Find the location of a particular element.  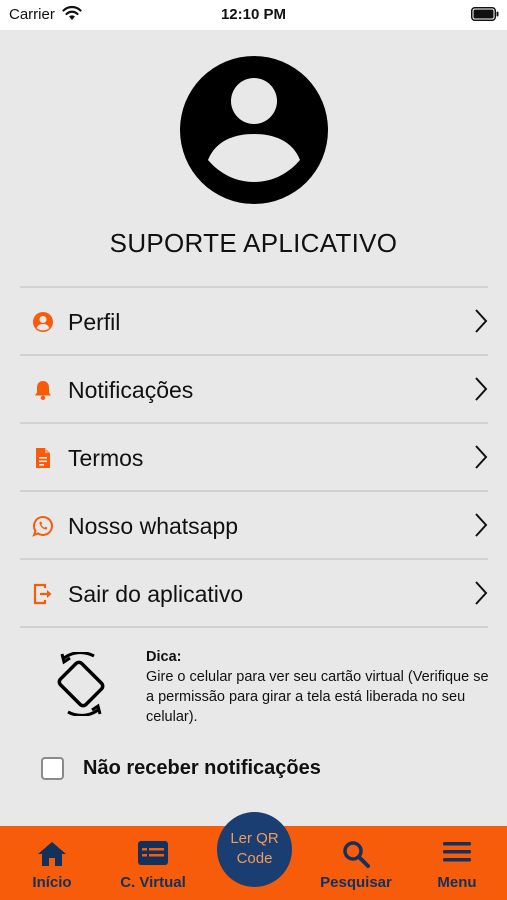

tab-label: Início is located at coordinates (52, 882).